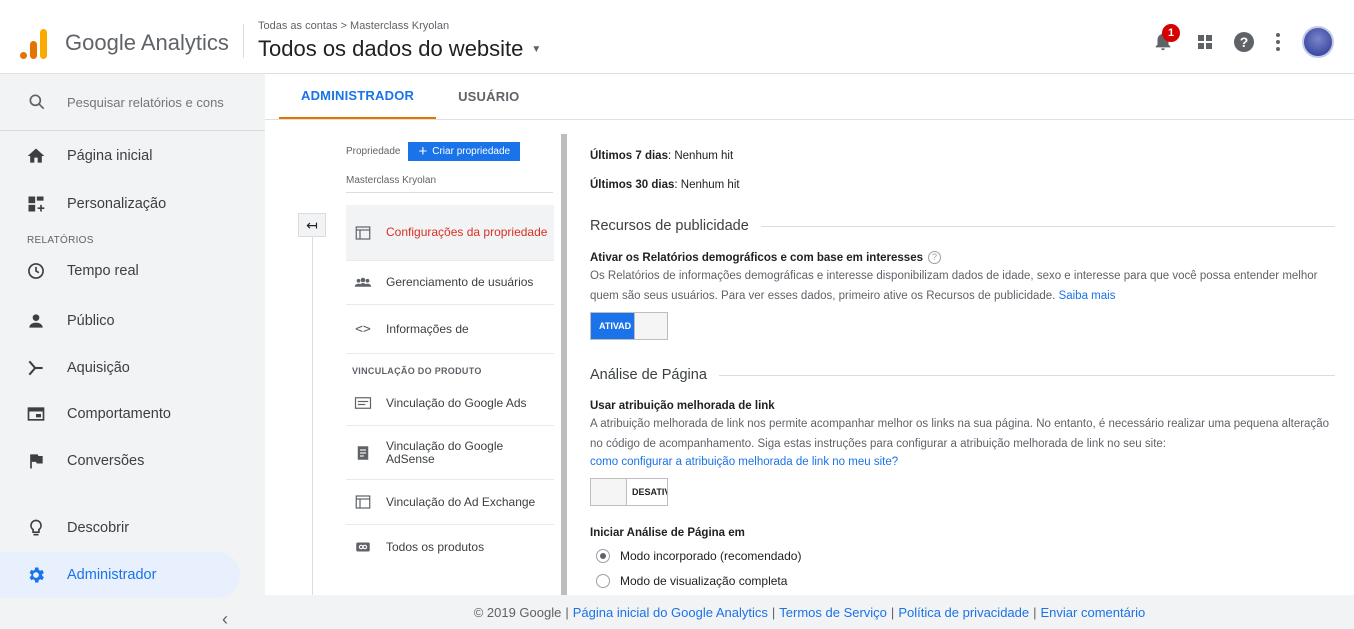  Describe the element at coordinates (461, 501) in the screenshot. I see `menu-item-label: Vinculação do Ad Exchange` at that location.